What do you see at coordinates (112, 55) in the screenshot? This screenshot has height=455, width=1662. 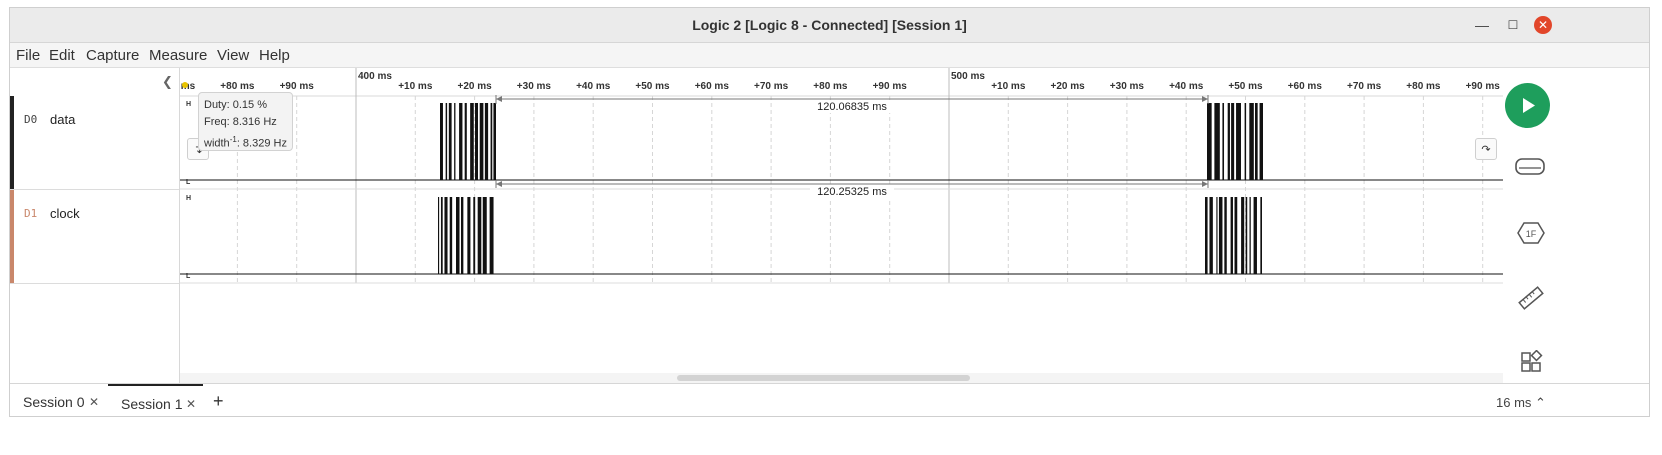 I see `menu-capture: Capture` at bounding box center [112, 55].